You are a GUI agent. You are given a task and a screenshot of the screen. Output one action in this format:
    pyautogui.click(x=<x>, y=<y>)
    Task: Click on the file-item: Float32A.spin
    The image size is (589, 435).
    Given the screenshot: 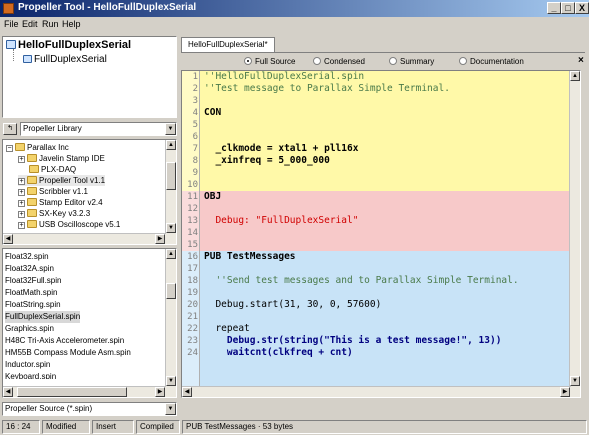 What is the action you would take?
    pyautogui.click(x=29, y=269)
    